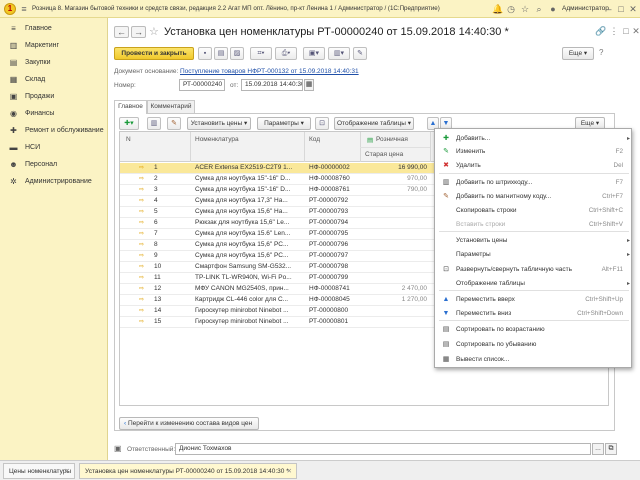 The height and width of the screenshot is (480, 640). Describe the element at coordinates (525, 9) in the screenshot. I see `star-icon: ☆` at that location.